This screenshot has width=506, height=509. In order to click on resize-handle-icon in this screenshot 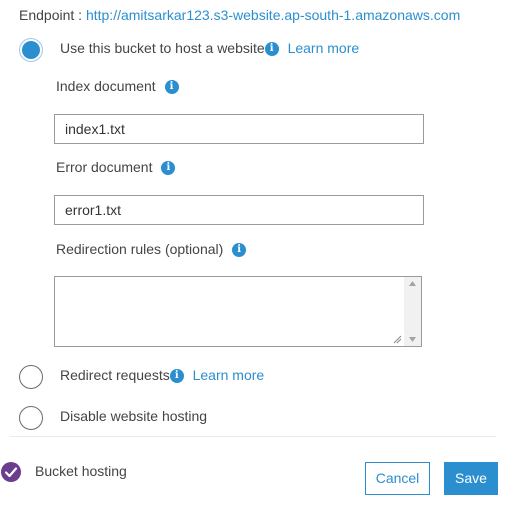, I will do `click(397, 339)`.